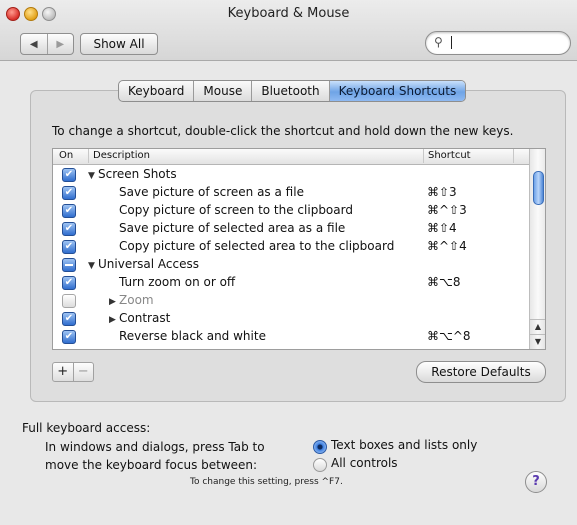 The width and height of the screenshot is (577, 525). I want to click on row-description-text: Save picture of selected area as a file, so click(232, 228).